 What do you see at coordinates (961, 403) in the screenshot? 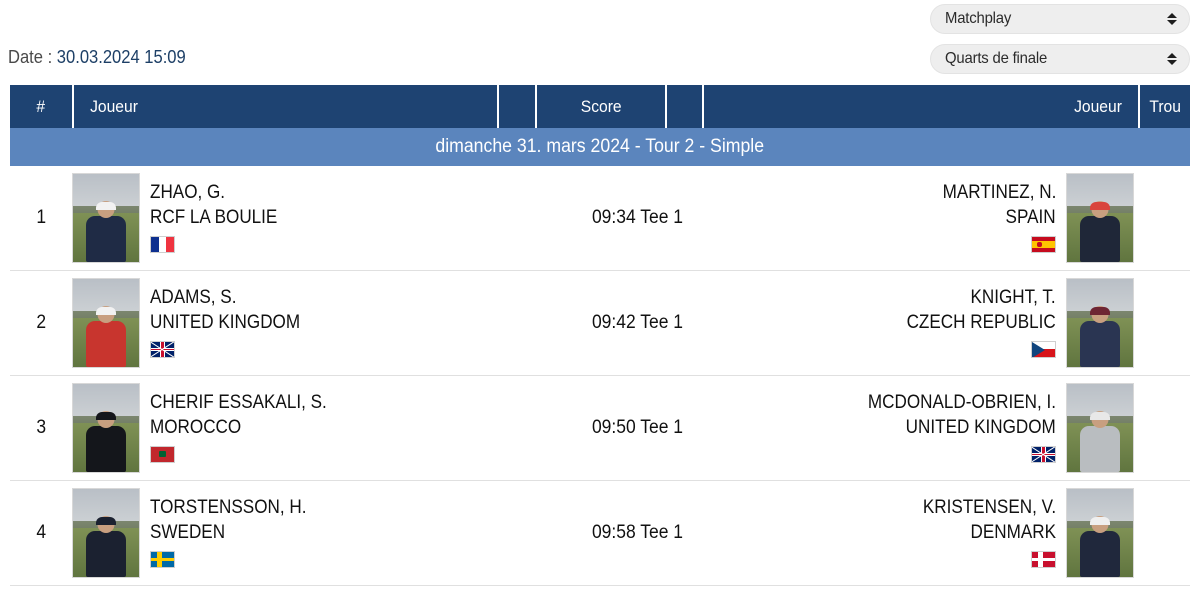
I see `player-right-name: MCDONALD-OBRIEN, I.` at bounding box center [961, 403].